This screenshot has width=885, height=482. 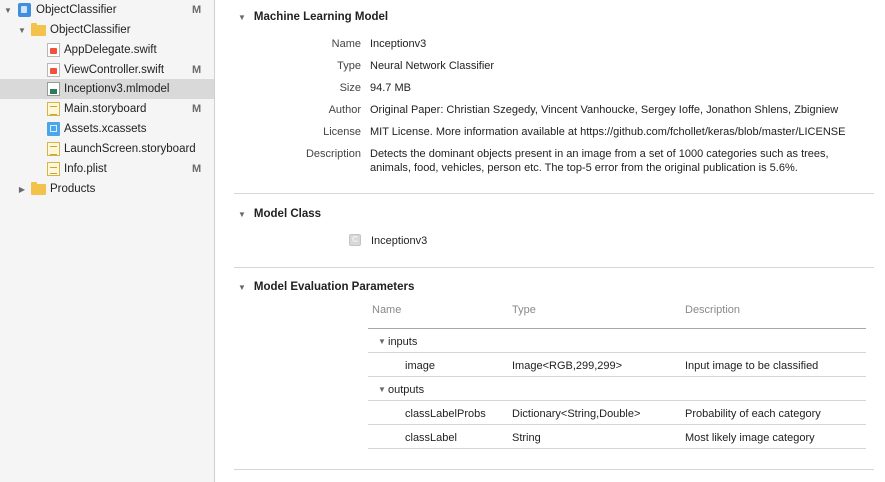 I want to click on section-title: Machine Learning Model, so click(x=321, y=17).